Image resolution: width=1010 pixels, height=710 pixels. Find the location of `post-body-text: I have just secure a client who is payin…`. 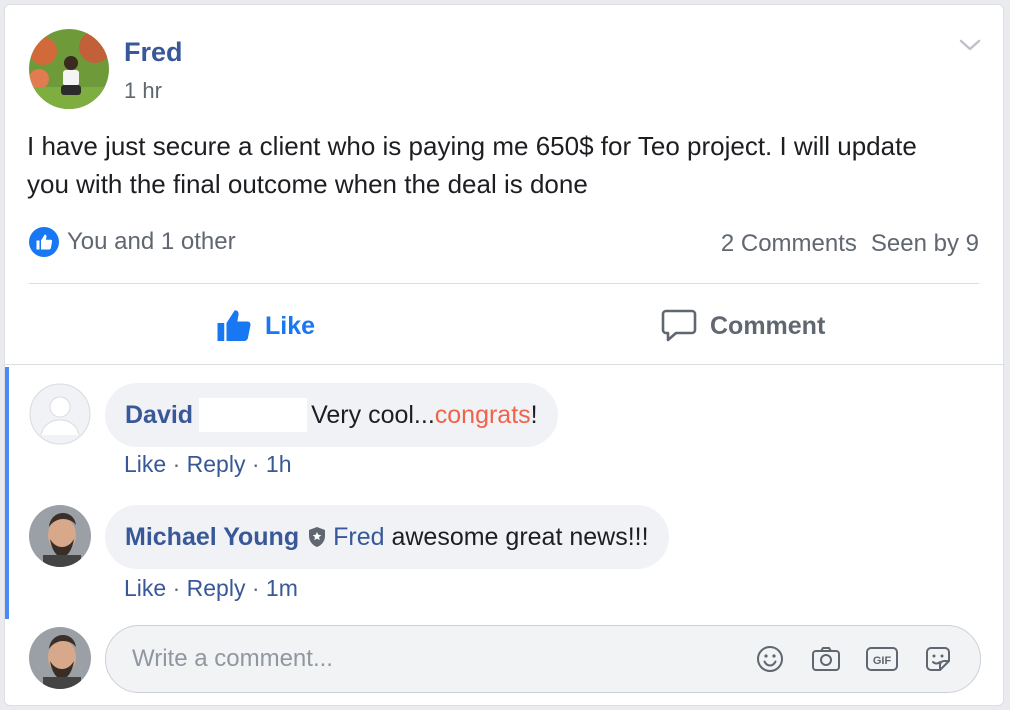

post-body-text: I have just secure a client who is payin… is located at coordinates (472, 165).